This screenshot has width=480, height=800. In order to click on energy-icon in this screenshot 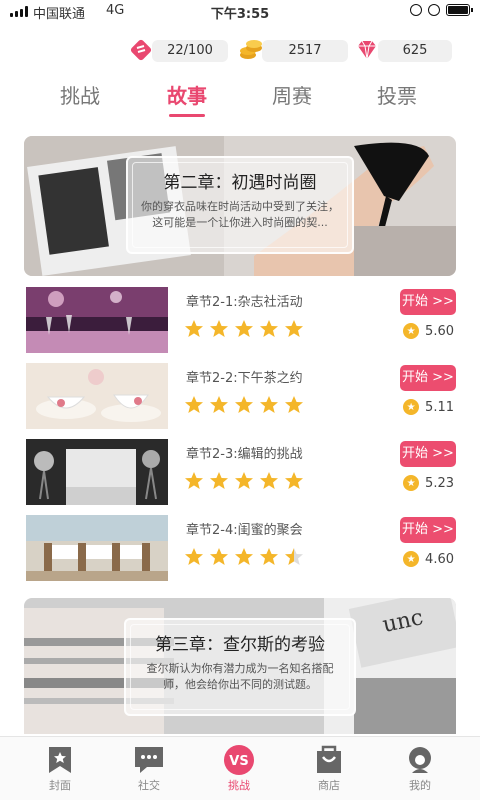, I will do `click(141, 50)`.